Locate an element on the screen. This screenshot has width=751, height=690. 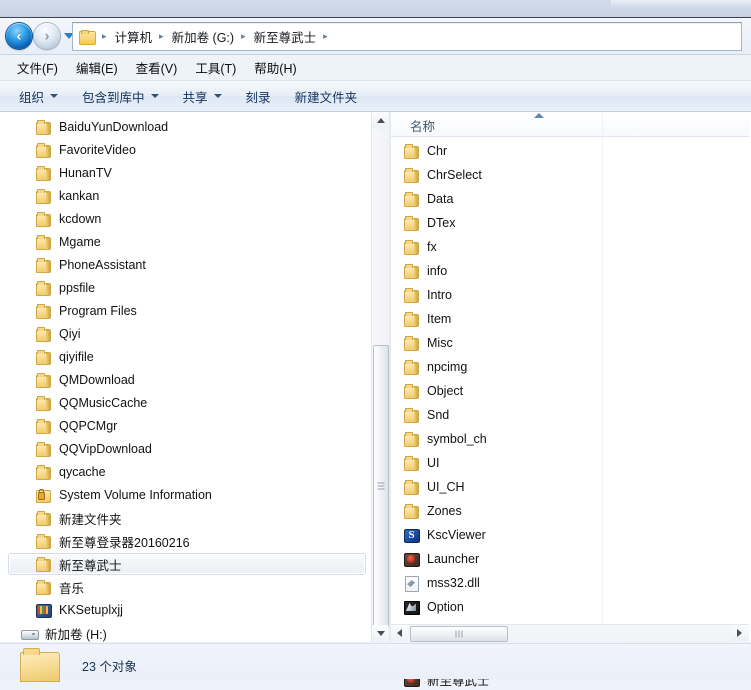
nav-item: Program Files is located at coordinates (187, 311).